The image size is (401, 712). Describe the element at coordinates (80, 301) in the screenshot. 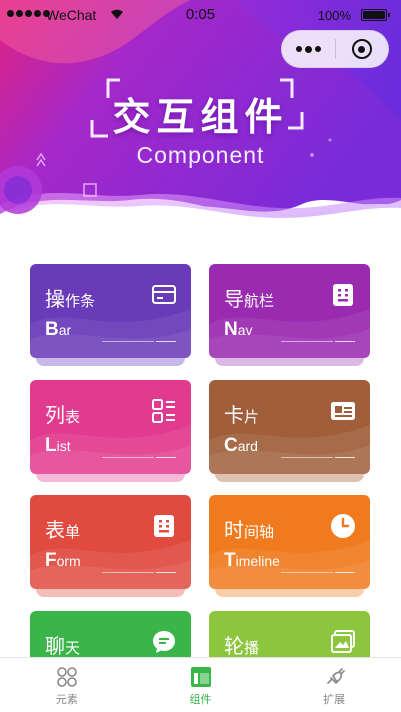

I see `card-title-small: 作条` at that location.